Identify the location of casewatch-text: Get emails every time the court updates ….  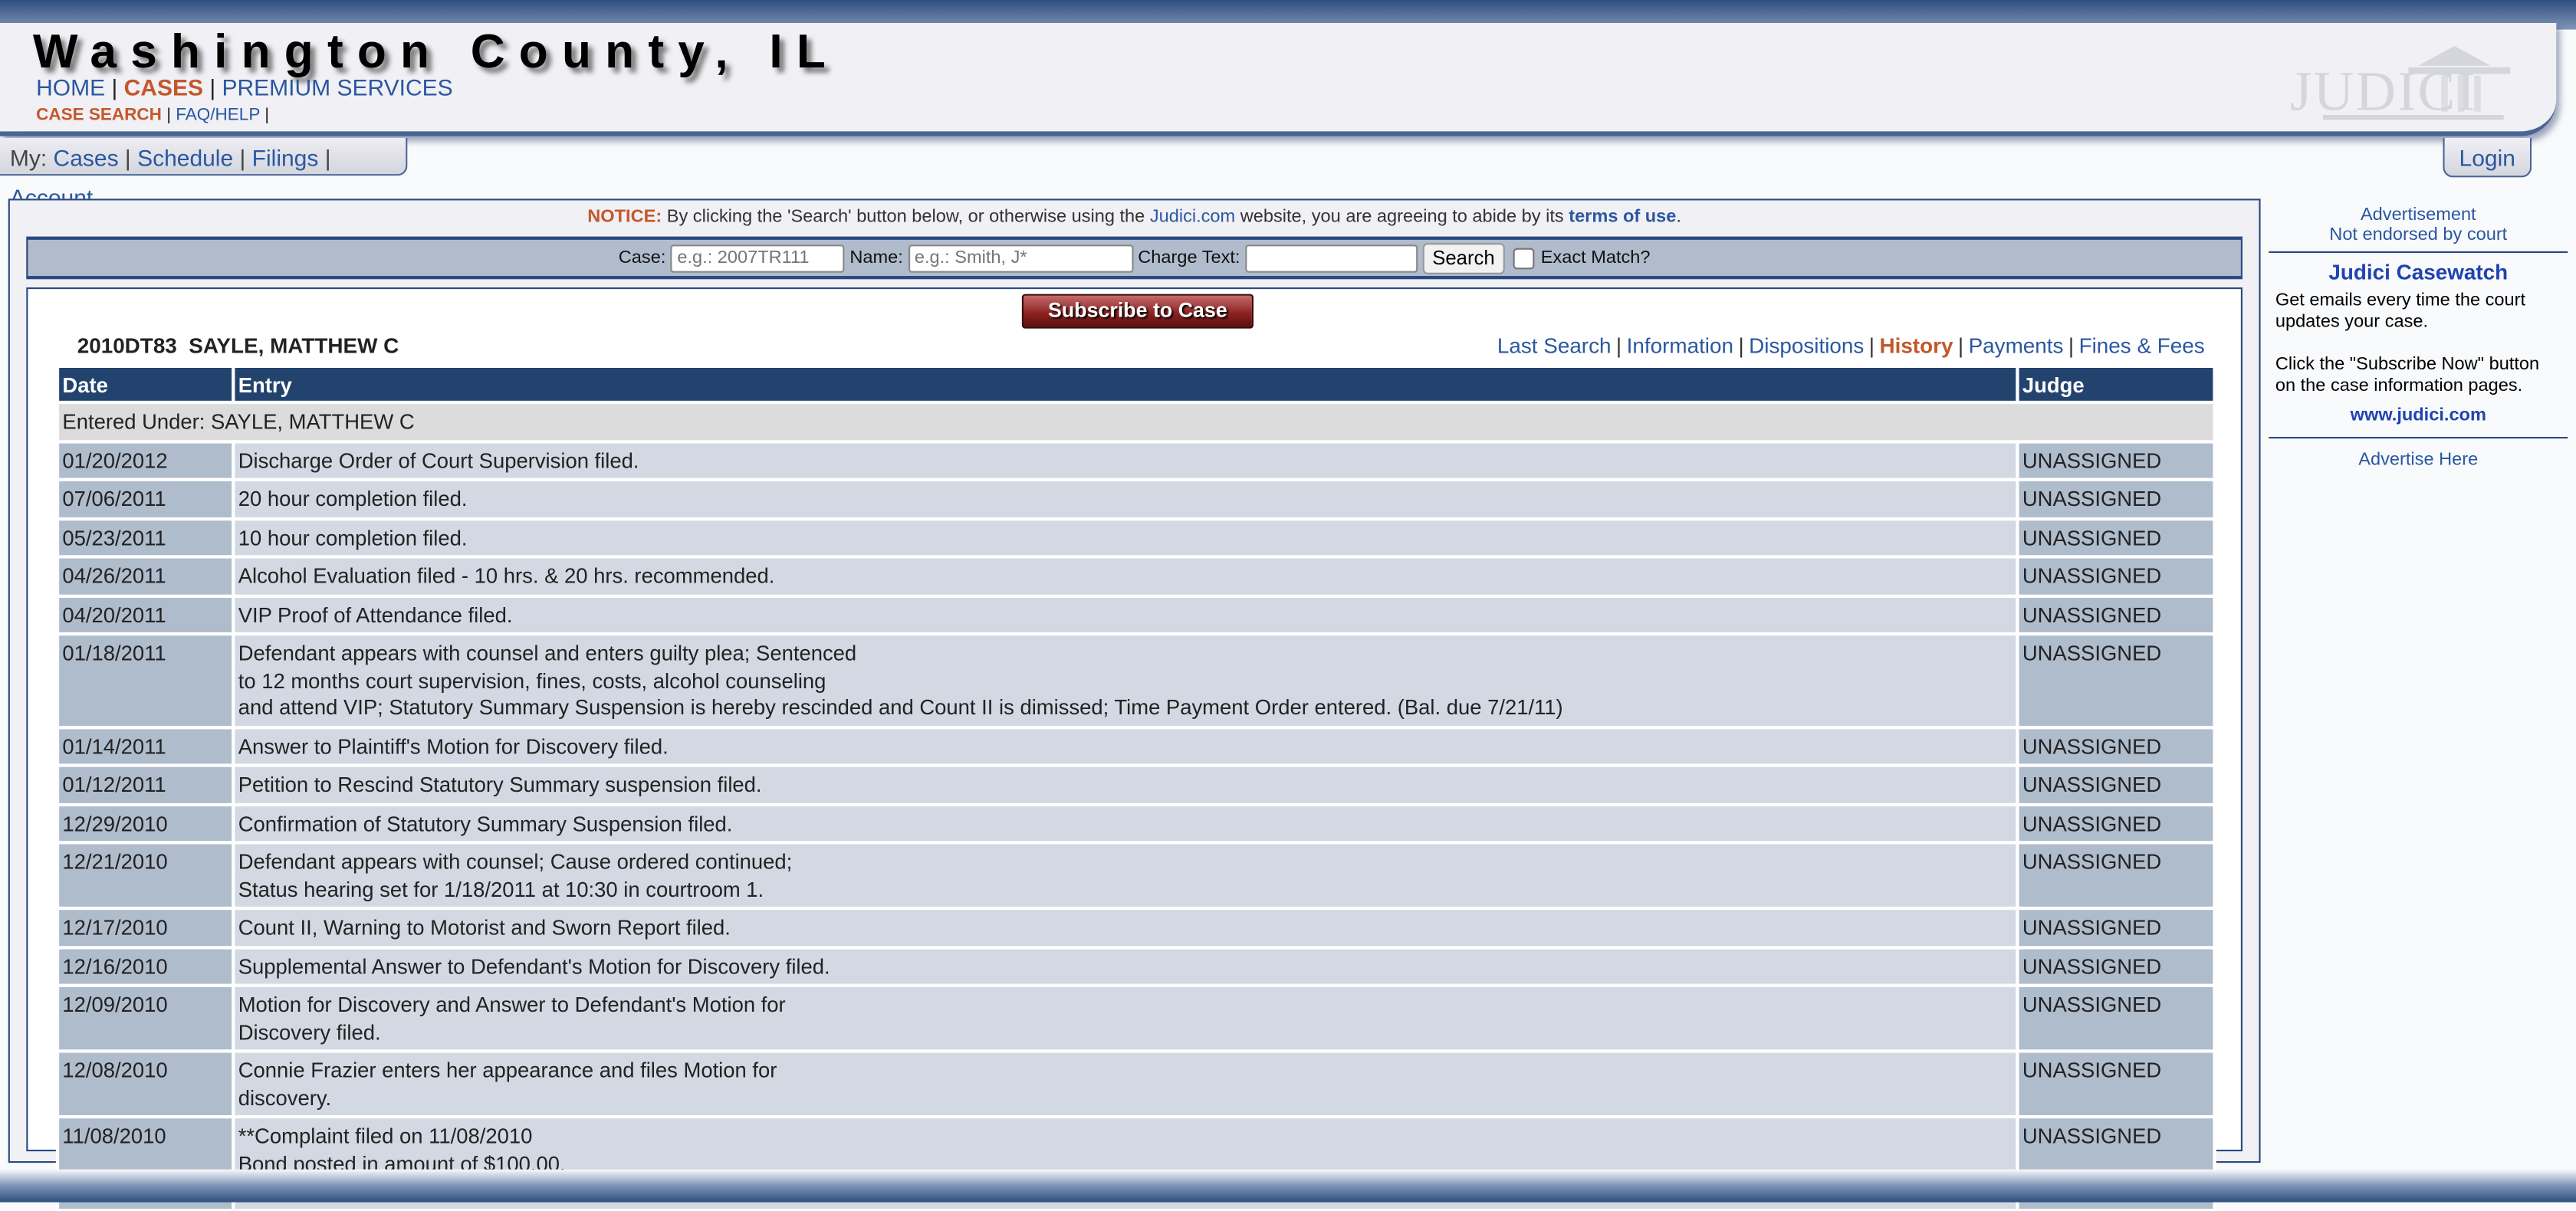
(2400, 311).